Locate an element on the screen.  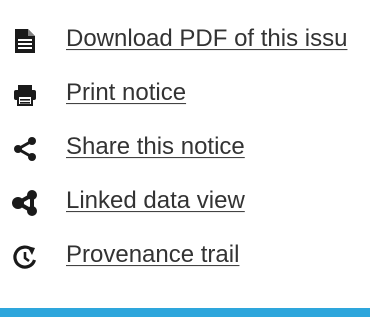
accent-bar is located at coordinates (185, 312).